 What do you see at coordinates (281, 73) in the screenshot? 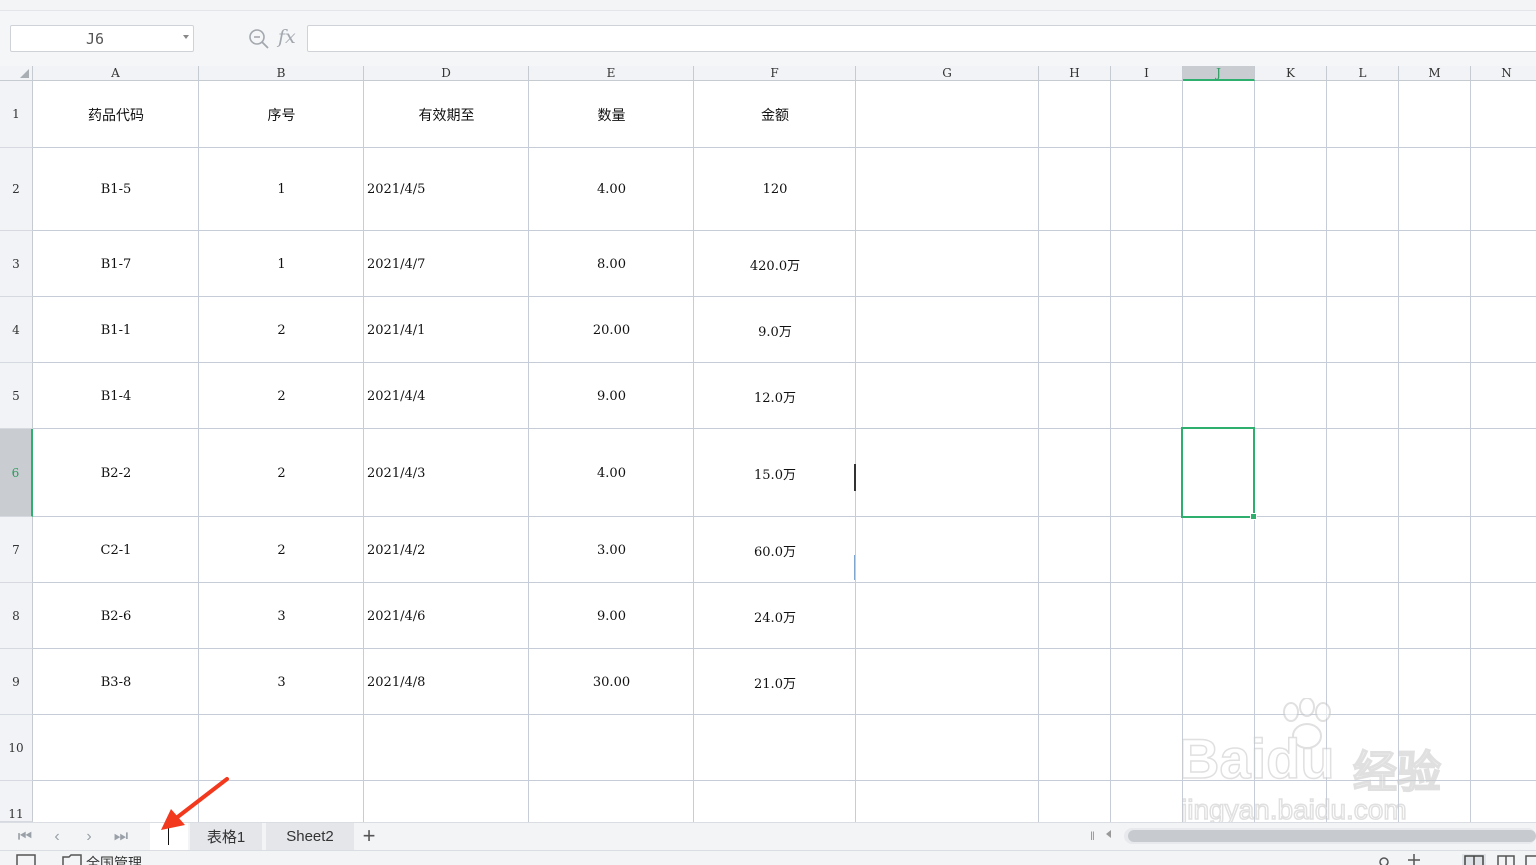
I see `column-header-b: B` at bounding box center [281, 73].